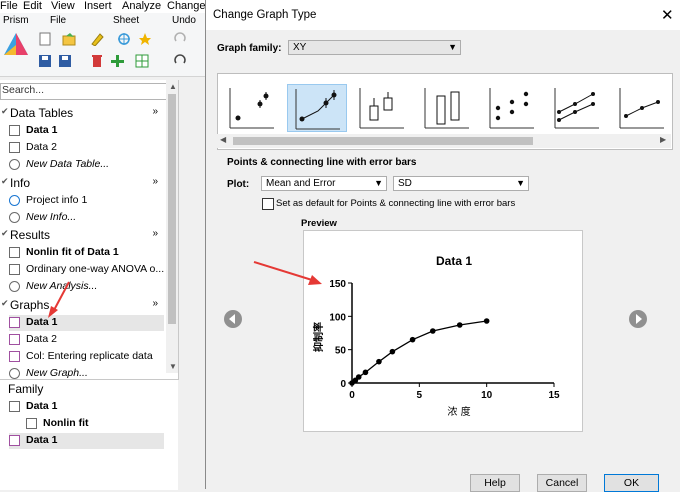 This screenshot has height=492, width=680. Describe the element at coordinates (420, 395) in the screenshot. I see `x-tick-label: 5` at that location.